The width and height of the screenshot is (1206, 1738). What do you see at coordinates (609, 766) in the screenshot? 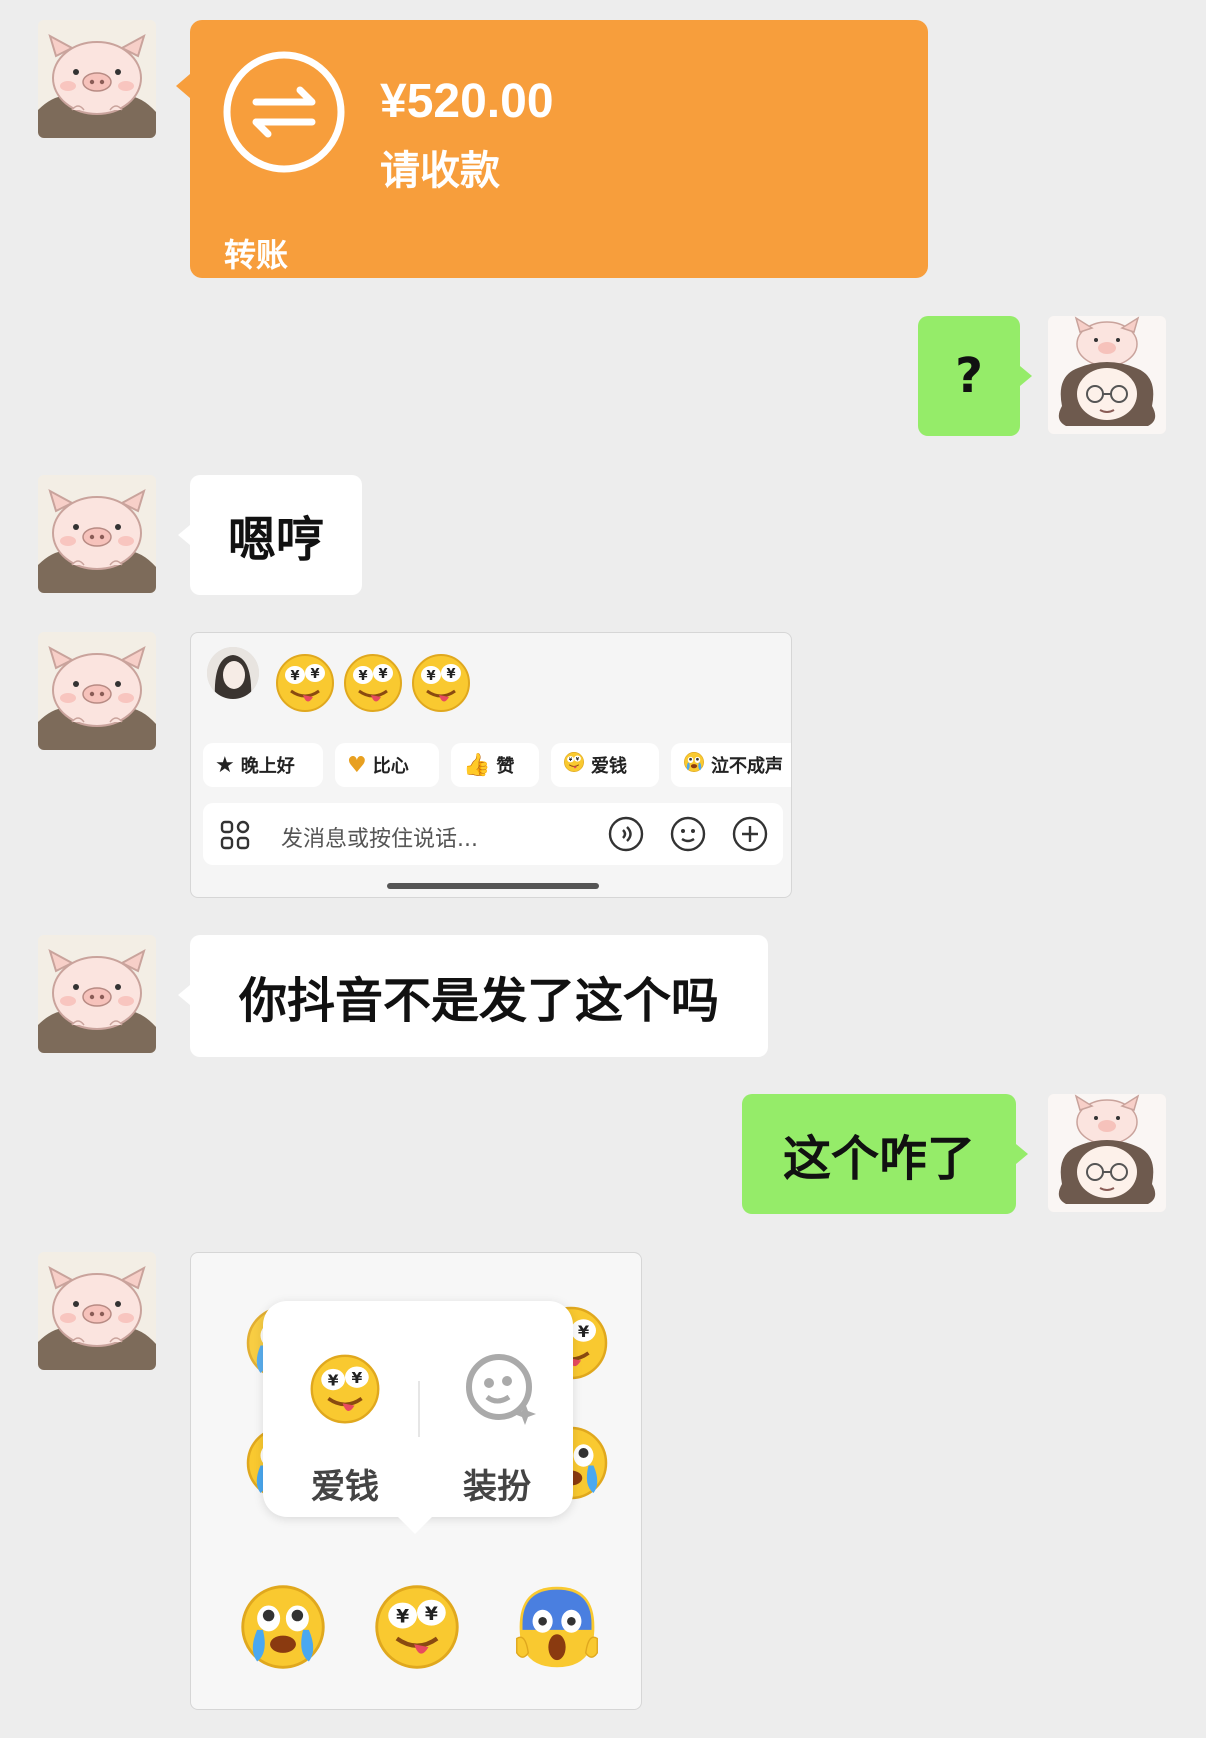
I see `chip-label: 爱钱` at bounding box center [609, 766].